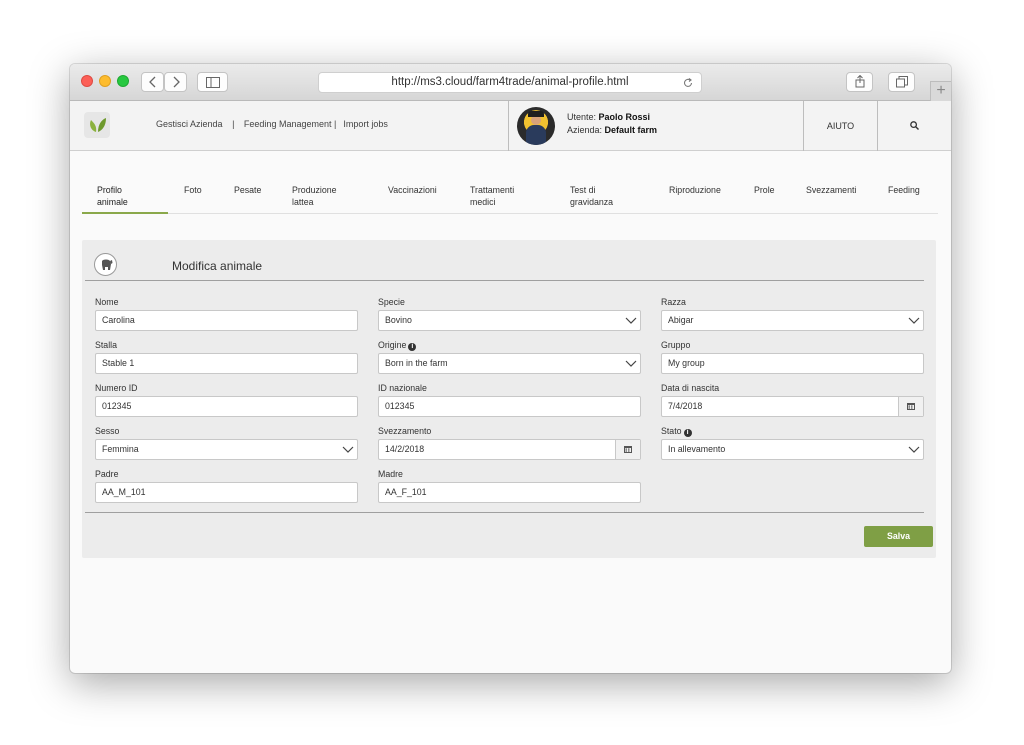 This screenshot has width=1024, height=745. I want to click on field-label: Specie, so click(391, 302).